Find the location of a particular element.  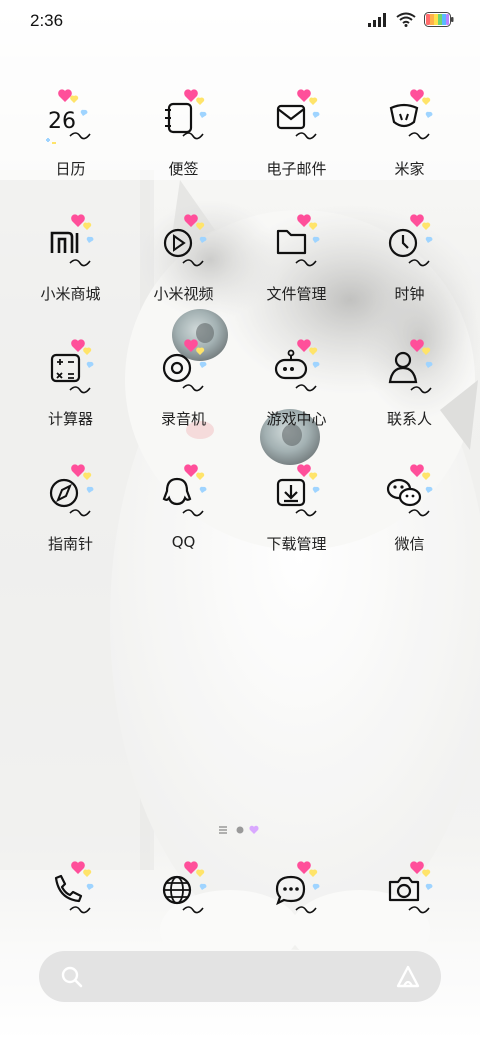

status-bar: 2:36 is located at coordinates (240, 22).